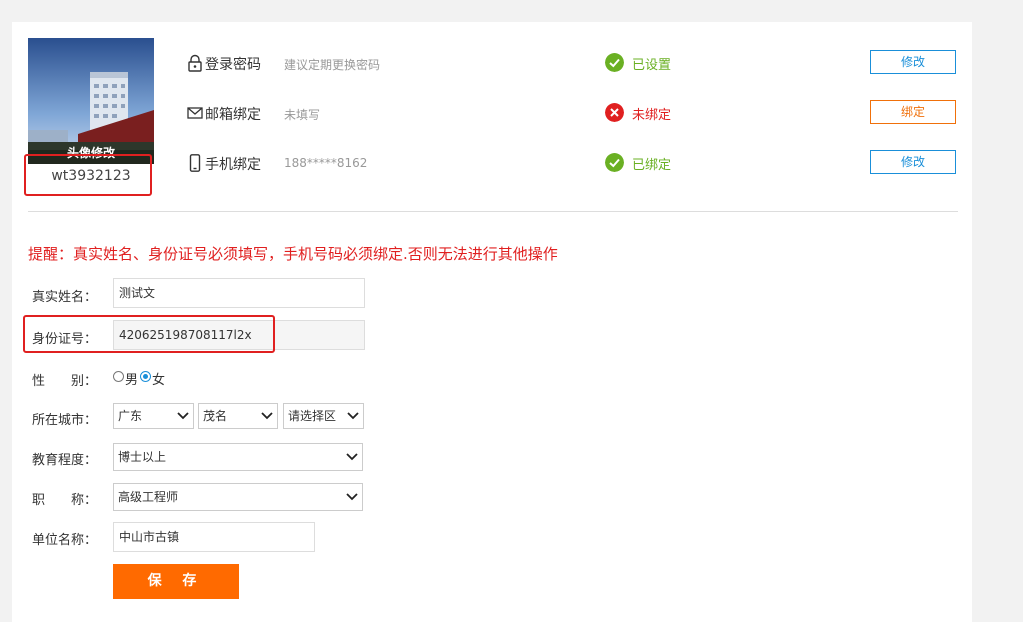 Image resolution: width=1023 pixels, height=622 pixels. What do you see at coordinates (149, 334) in the screenshot?
I see `highlight-box-id-number` at bounding box center [149, 334].